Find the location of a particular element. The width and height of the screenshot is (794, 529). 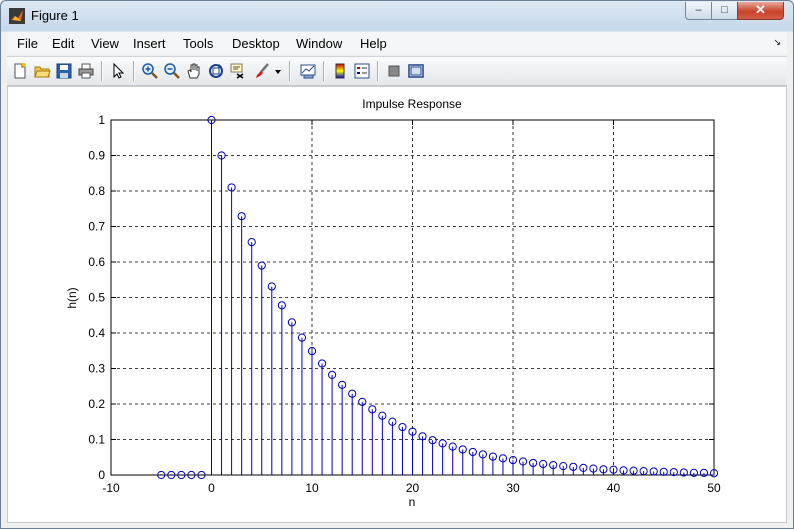

zoom-in-icon is located at coordinates (150, 71).